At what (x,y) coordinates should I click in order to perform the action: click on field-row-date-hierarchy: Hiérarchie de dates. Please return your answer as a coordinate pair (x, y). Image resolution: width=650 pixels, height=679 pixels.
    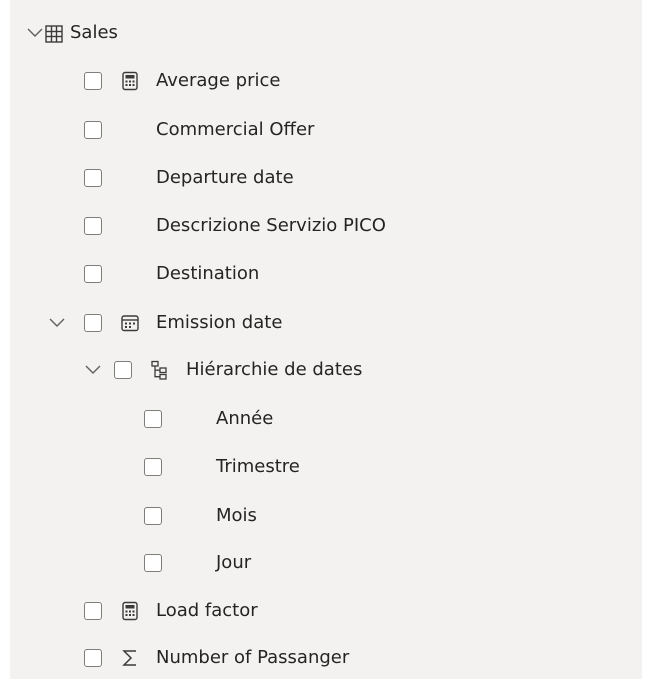
    Looking at the image, I should click on (326, 370).